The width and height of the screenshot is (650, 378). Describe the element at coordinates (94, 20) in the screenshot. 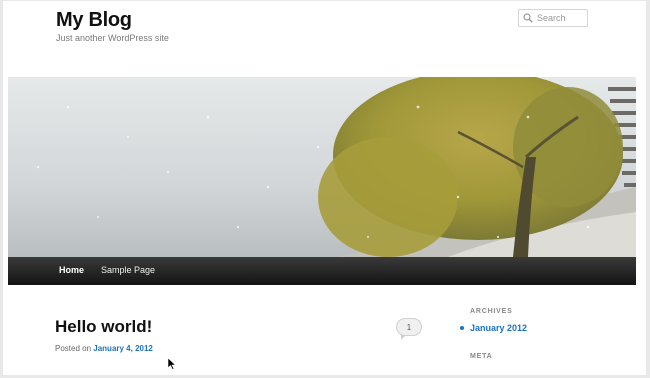

I see `site-title: My Blog` at that location.